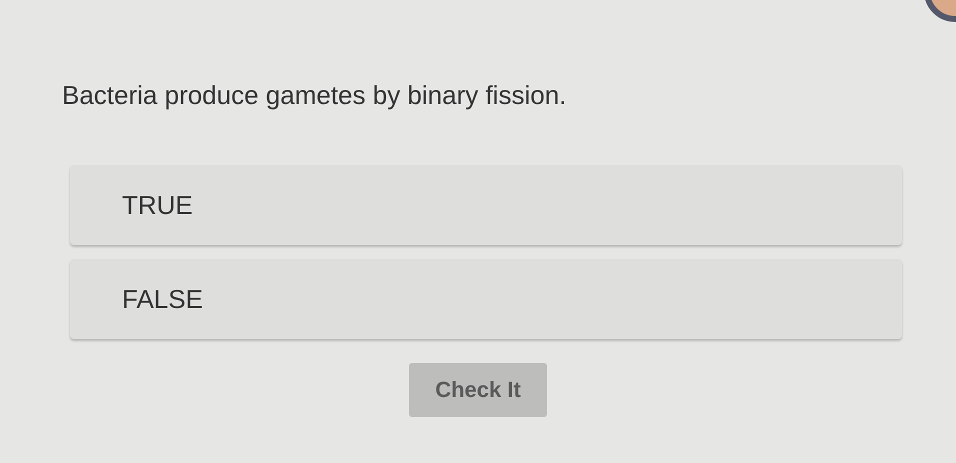 This screenshot has width=956, height=463. What do you see at coordinates (314, 95) in the screenshot?
I see `question-text: Bacteria produce gametes by binary fission.` at bounding box center [314, 95].